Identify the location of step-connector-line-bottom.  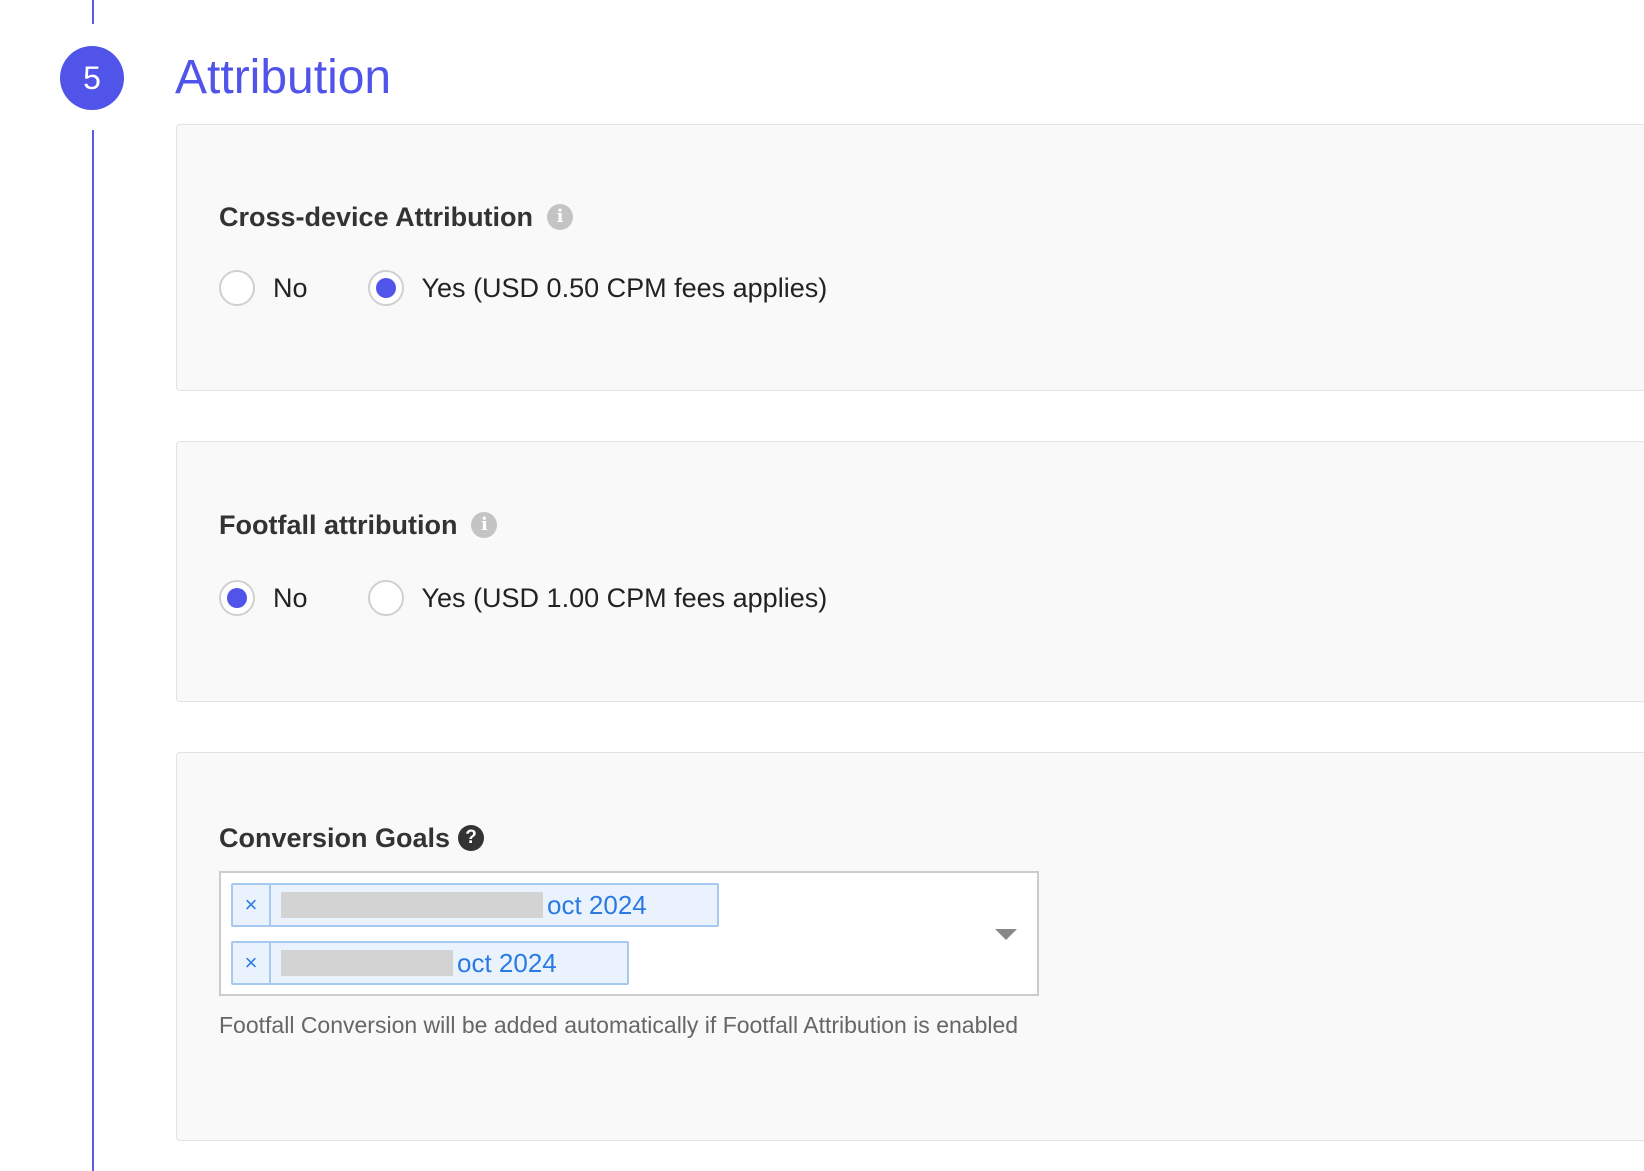
(93, 650).